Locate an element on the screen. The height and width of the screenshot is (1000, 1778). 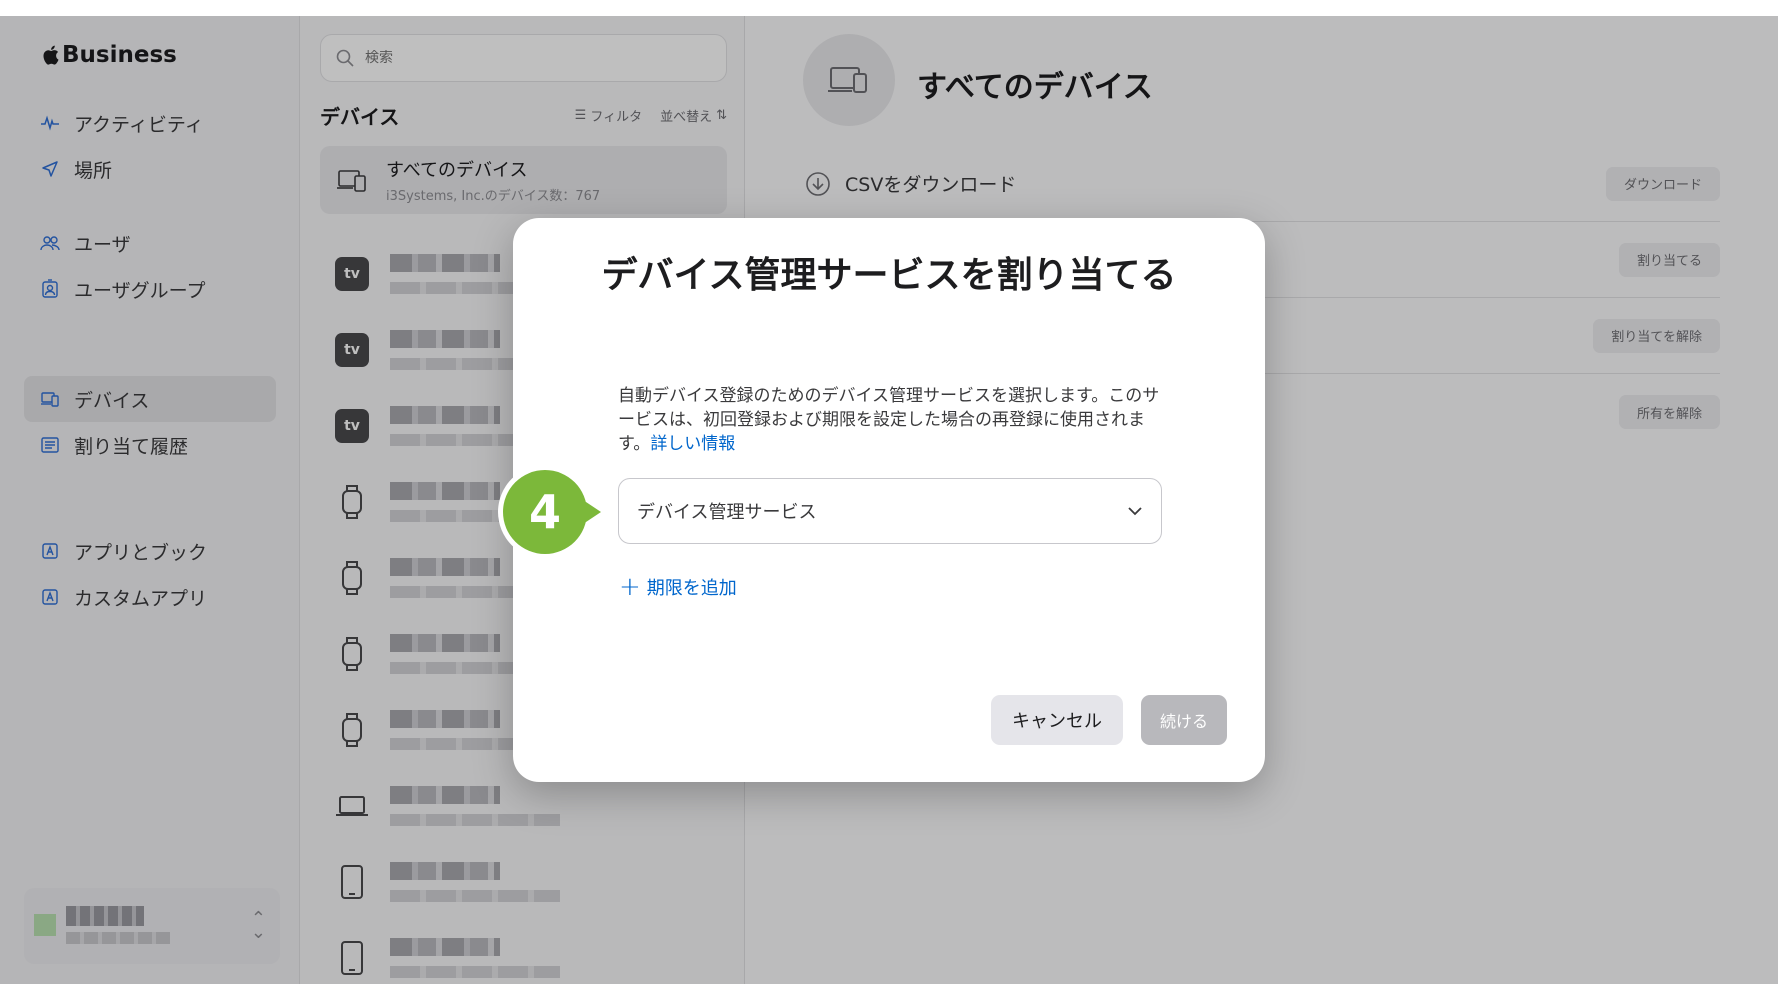
step-number: 4 is located at coordinates (545, 512).